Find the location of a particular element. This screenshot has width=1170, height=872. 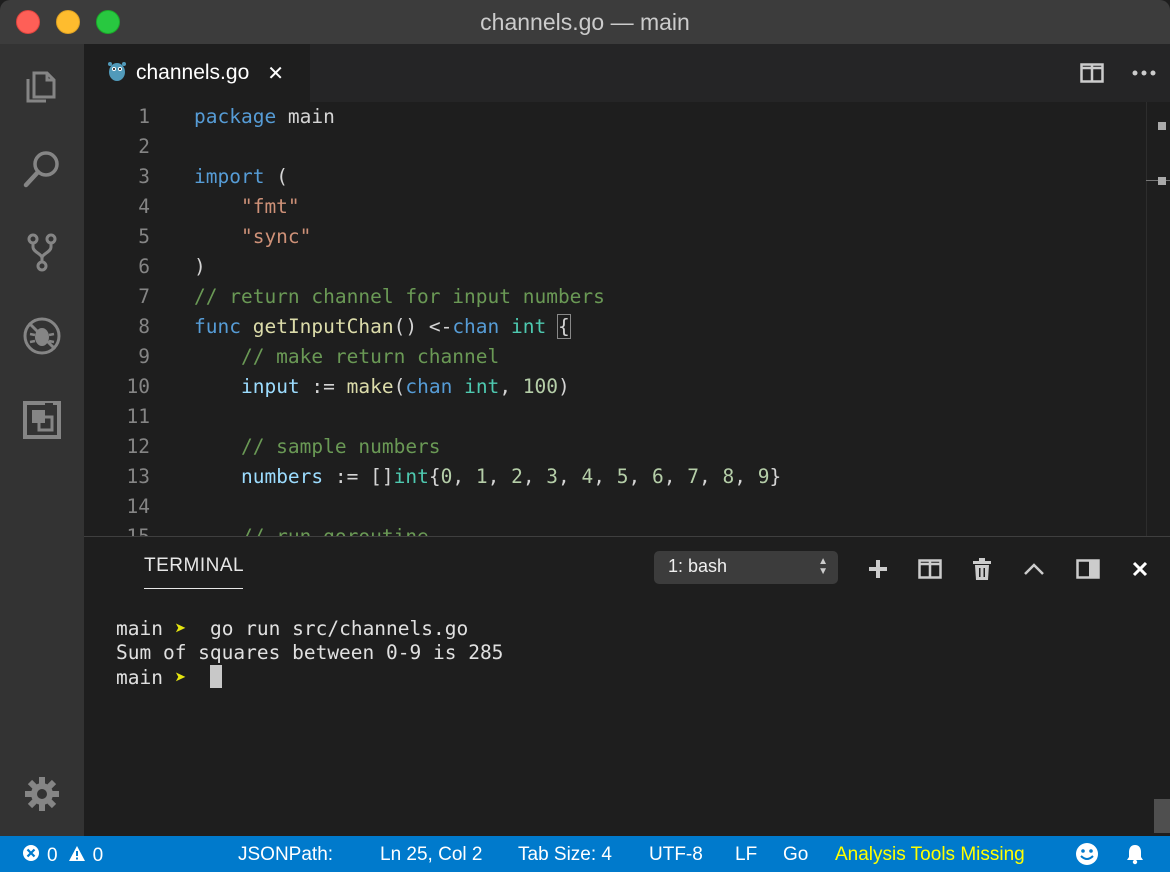

search-icon is located at coordinates (42, 169).